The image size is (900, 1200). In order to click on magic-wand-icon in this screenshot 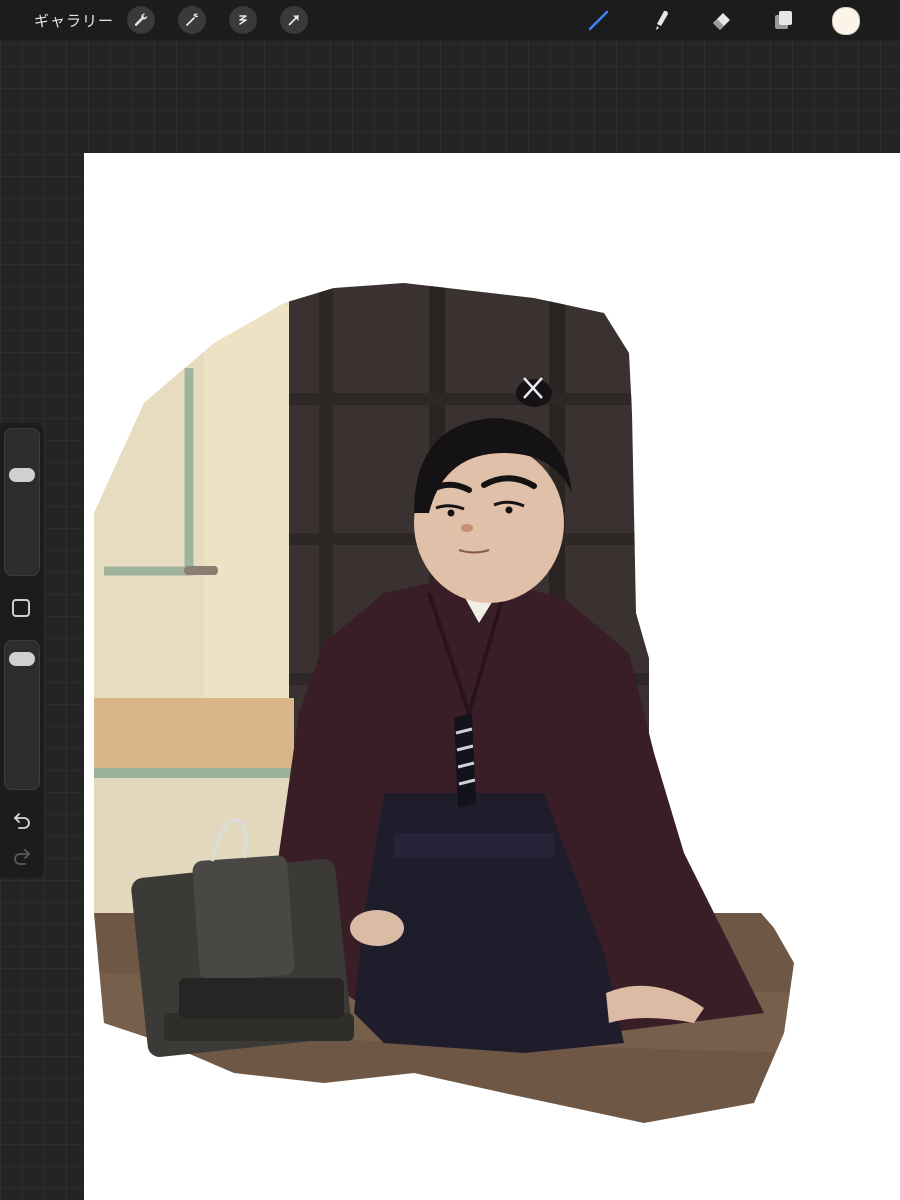, I will do `click(192, 20)`.